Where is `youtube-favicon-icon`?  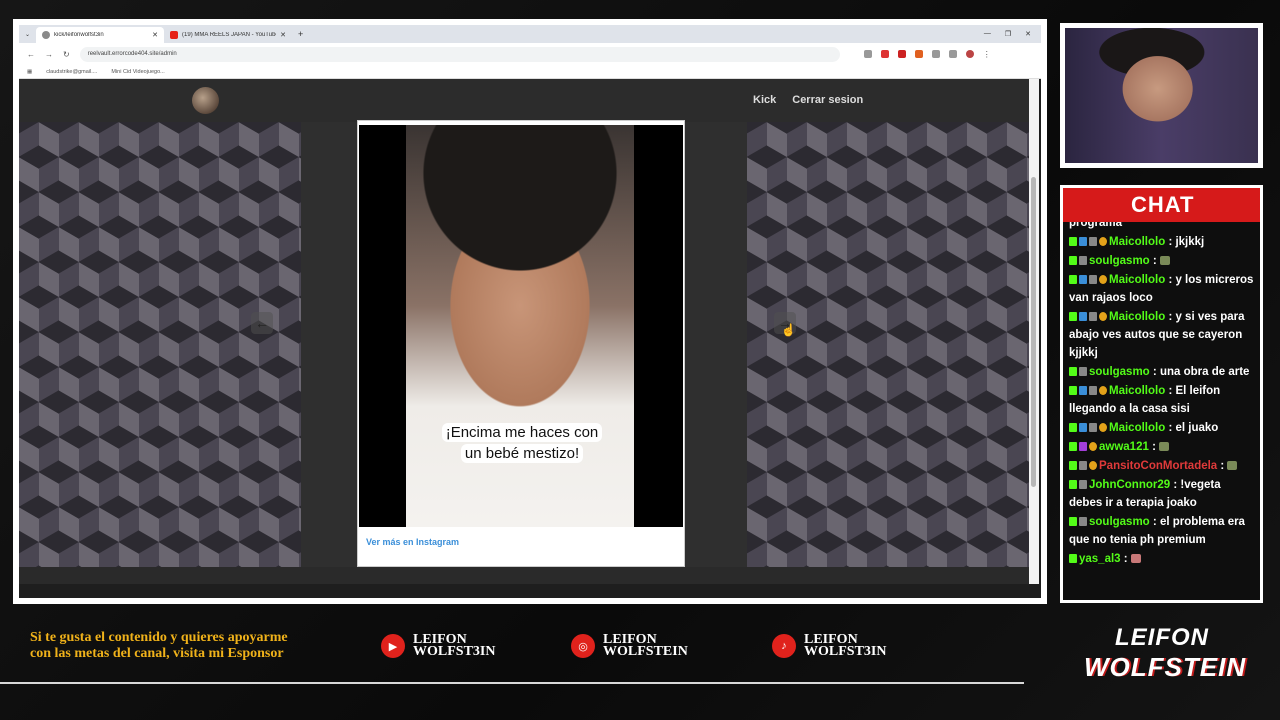 youtube-favicon-icon is located at coordinates (174, 35).